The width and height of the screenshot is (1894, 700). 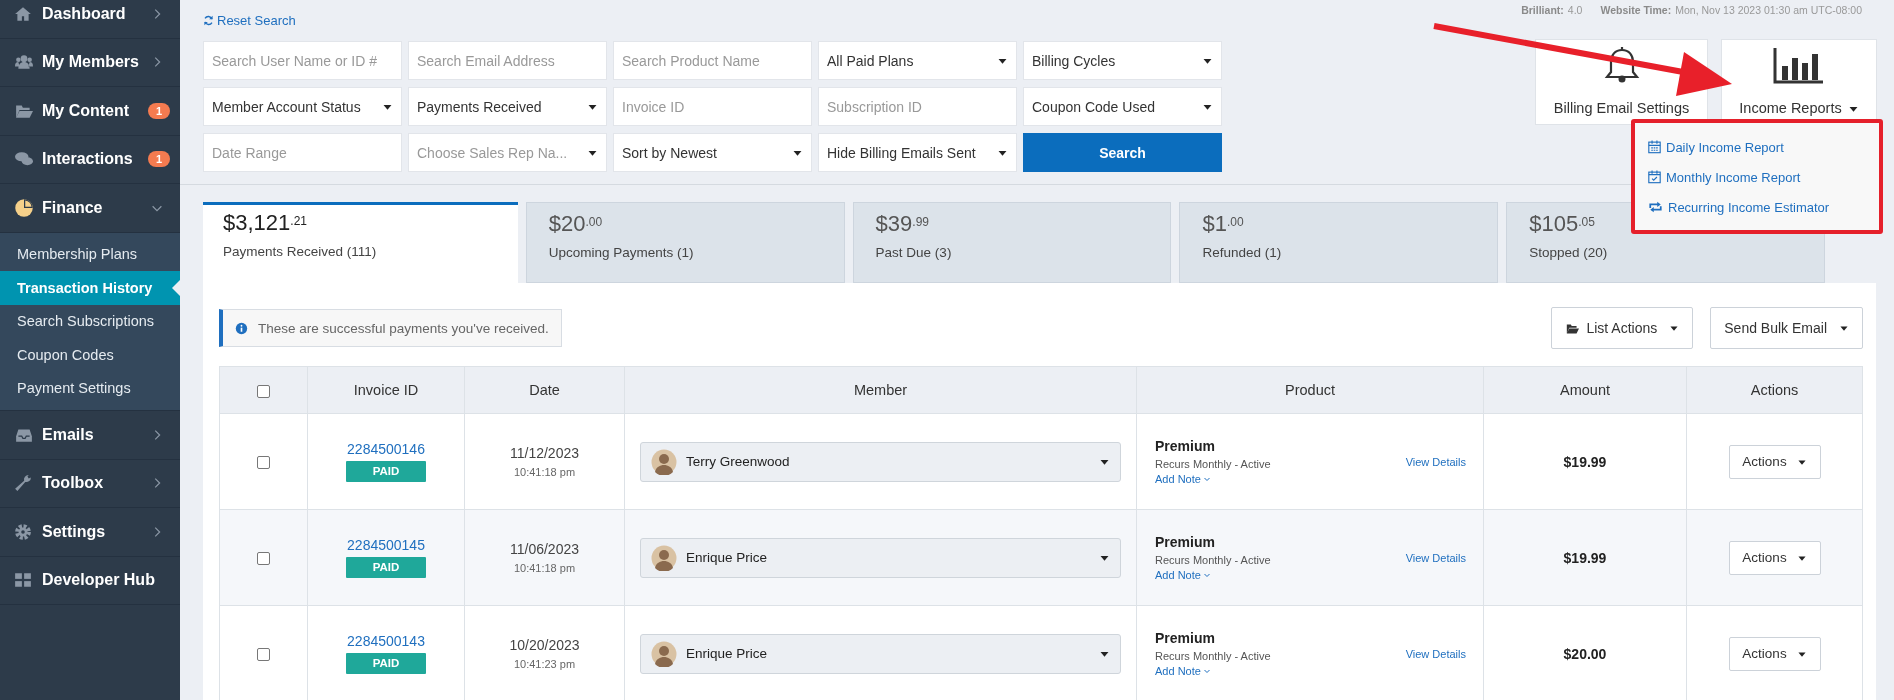 What do you see at coordinates (1585, 390) in the screenshot?
I see `column-header: Amount` at bounding box center [1585, 390].